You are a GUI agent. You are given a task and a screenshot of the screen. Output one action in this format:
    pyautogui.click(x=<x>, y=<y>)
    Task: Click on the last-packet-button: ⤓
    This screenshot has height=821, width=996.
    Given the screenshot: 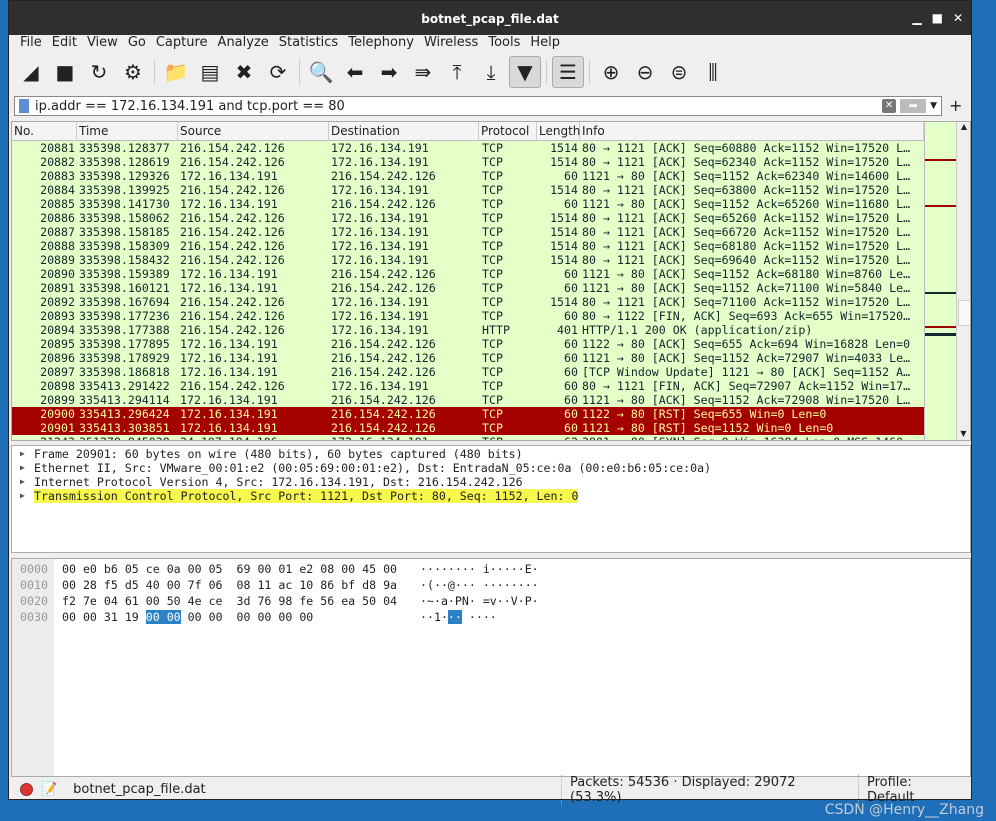 What is the action you would take?
    pyautogui.click(x=491, y=72)
    